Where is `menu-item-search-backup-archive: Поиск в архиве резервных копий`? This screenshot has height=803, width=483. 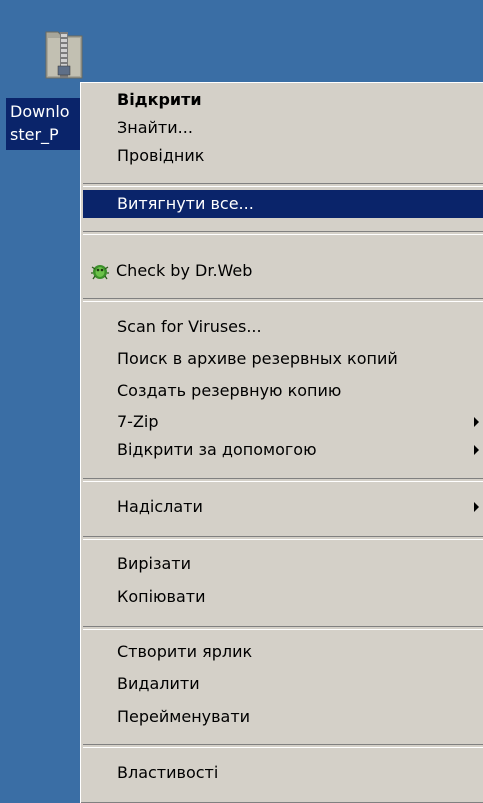 menu-item-search-backup-archive: Поиск в архиве резервных копий is located at coordinates (283, 359).